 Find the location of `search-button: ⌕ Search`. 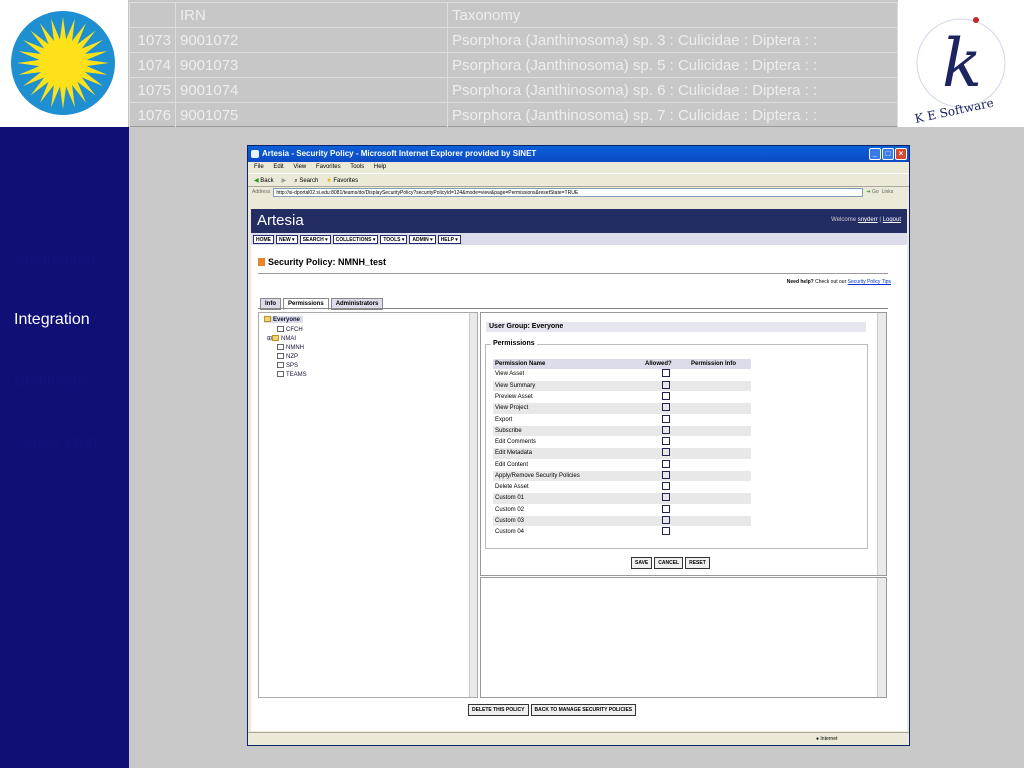

search-button: ⌕ Search is located at coordinates (306, 180).